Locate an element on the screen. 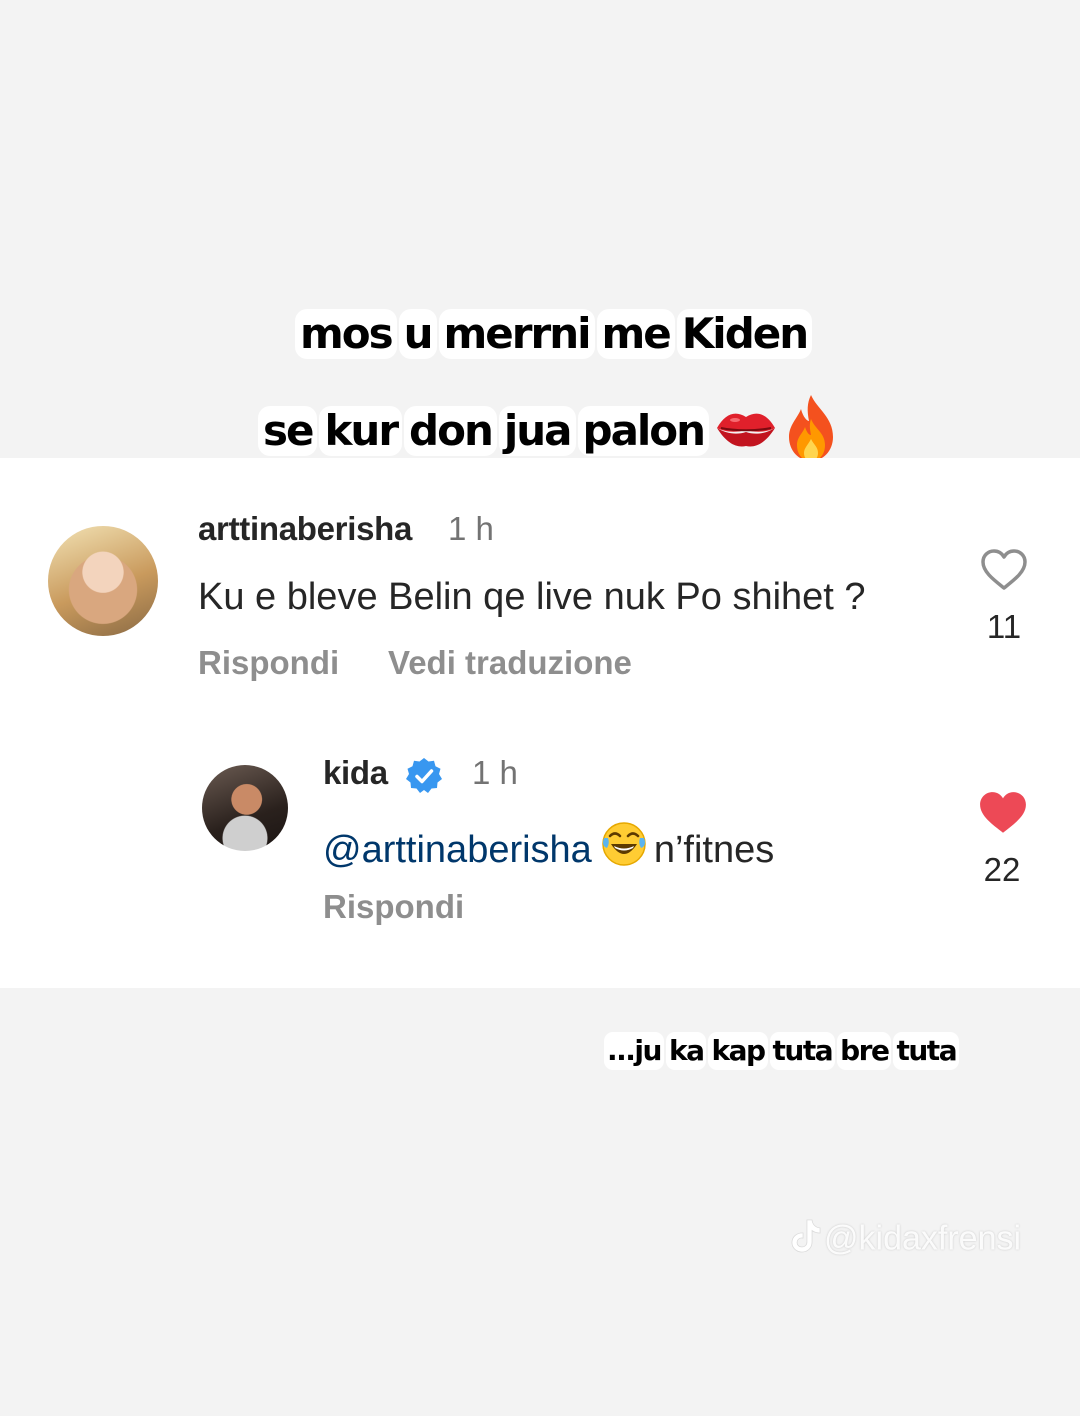 The image size is (1080, 1416). see-translation-button: Vedi traduzione is located at coordinates (510, 663).